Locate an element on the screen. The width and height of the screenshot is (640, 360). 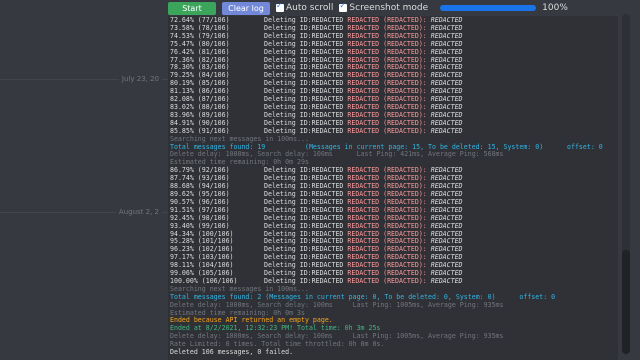
date-divider: July 23, 20 is located at coordinates (84, 79).